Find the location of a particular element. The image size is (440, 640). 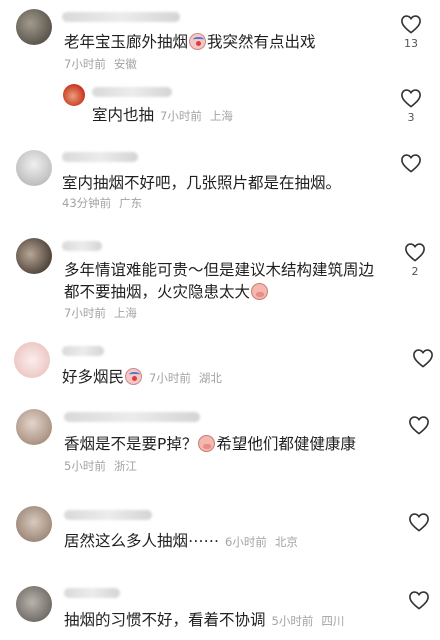

comment-text: 居然这么多人抽烟⋯⋯ 6小时前 北京 is located at coordinates (181, 541).